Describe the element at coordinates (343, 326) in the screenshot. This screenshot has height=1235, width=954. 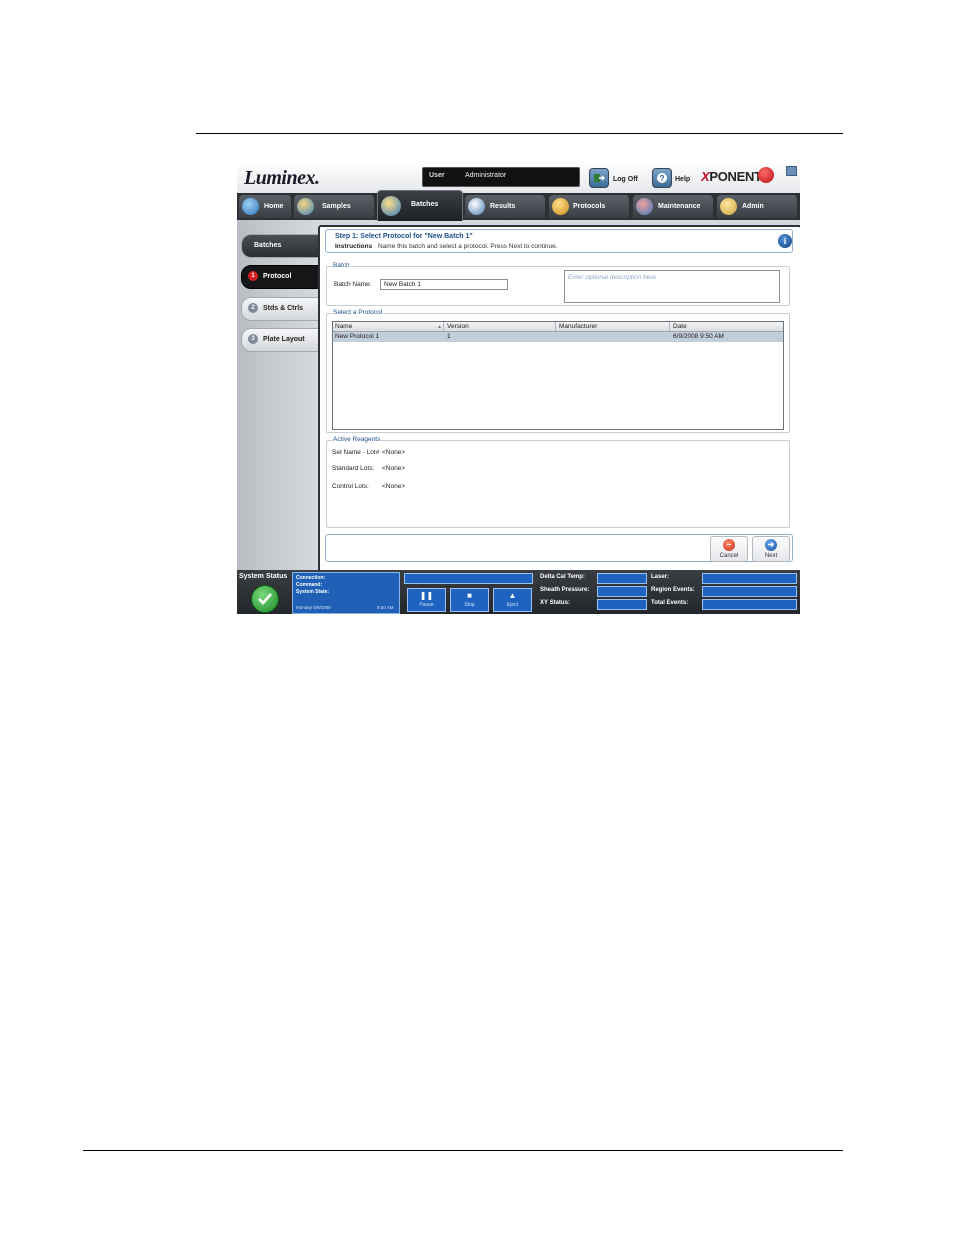
I see `column-name: Name` at that location.